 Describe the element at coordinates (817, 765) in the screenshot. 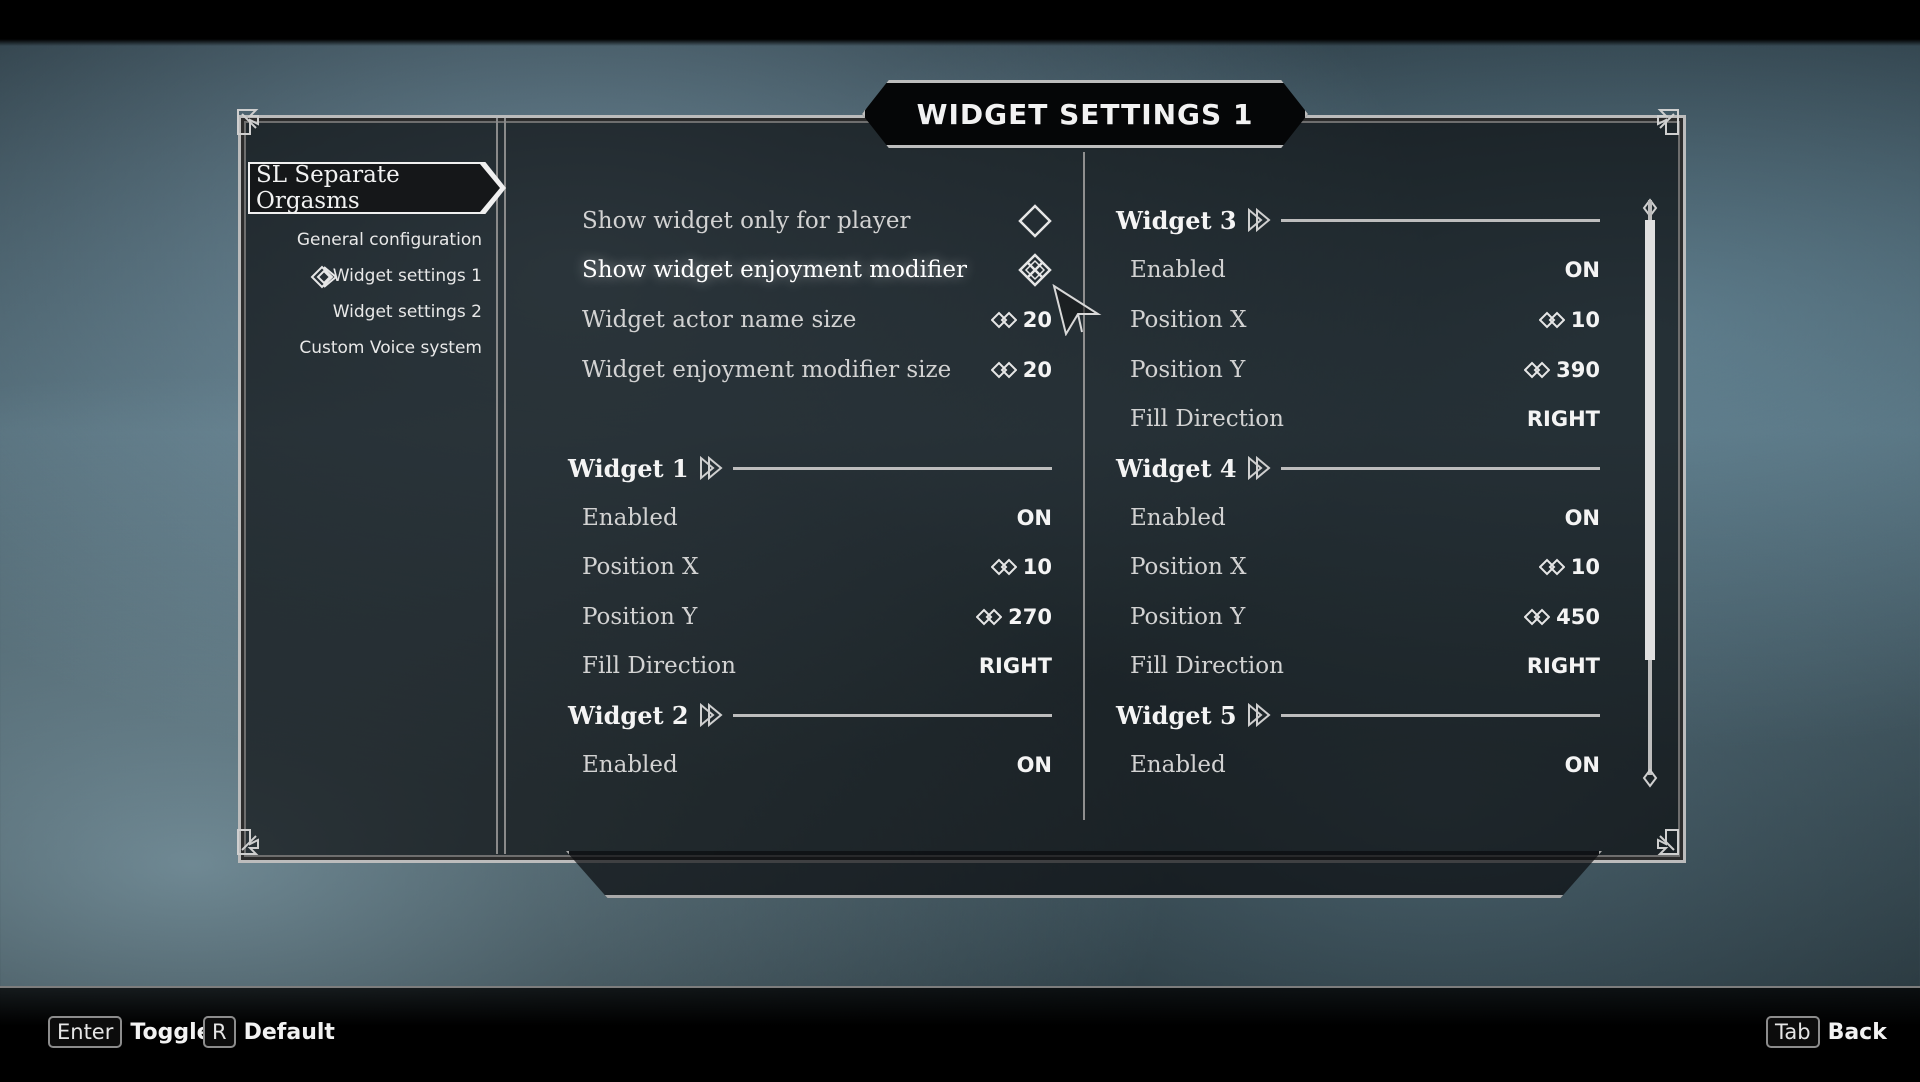

I see `widget-2-enabled-option: Enabled ON` at that location.